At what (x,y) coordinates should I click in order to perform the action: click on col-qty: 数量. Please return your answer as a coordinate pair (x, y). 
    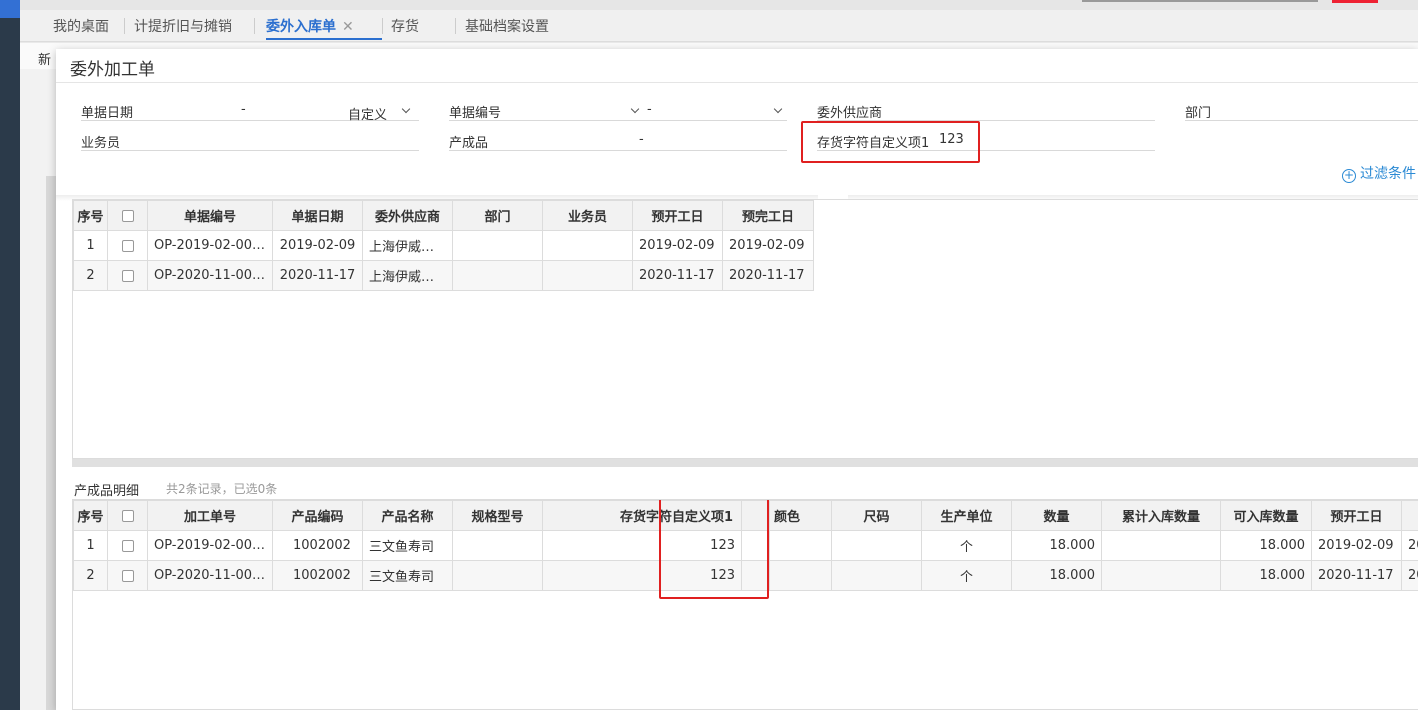
    Looking at the image, I should click on (1056, 515).